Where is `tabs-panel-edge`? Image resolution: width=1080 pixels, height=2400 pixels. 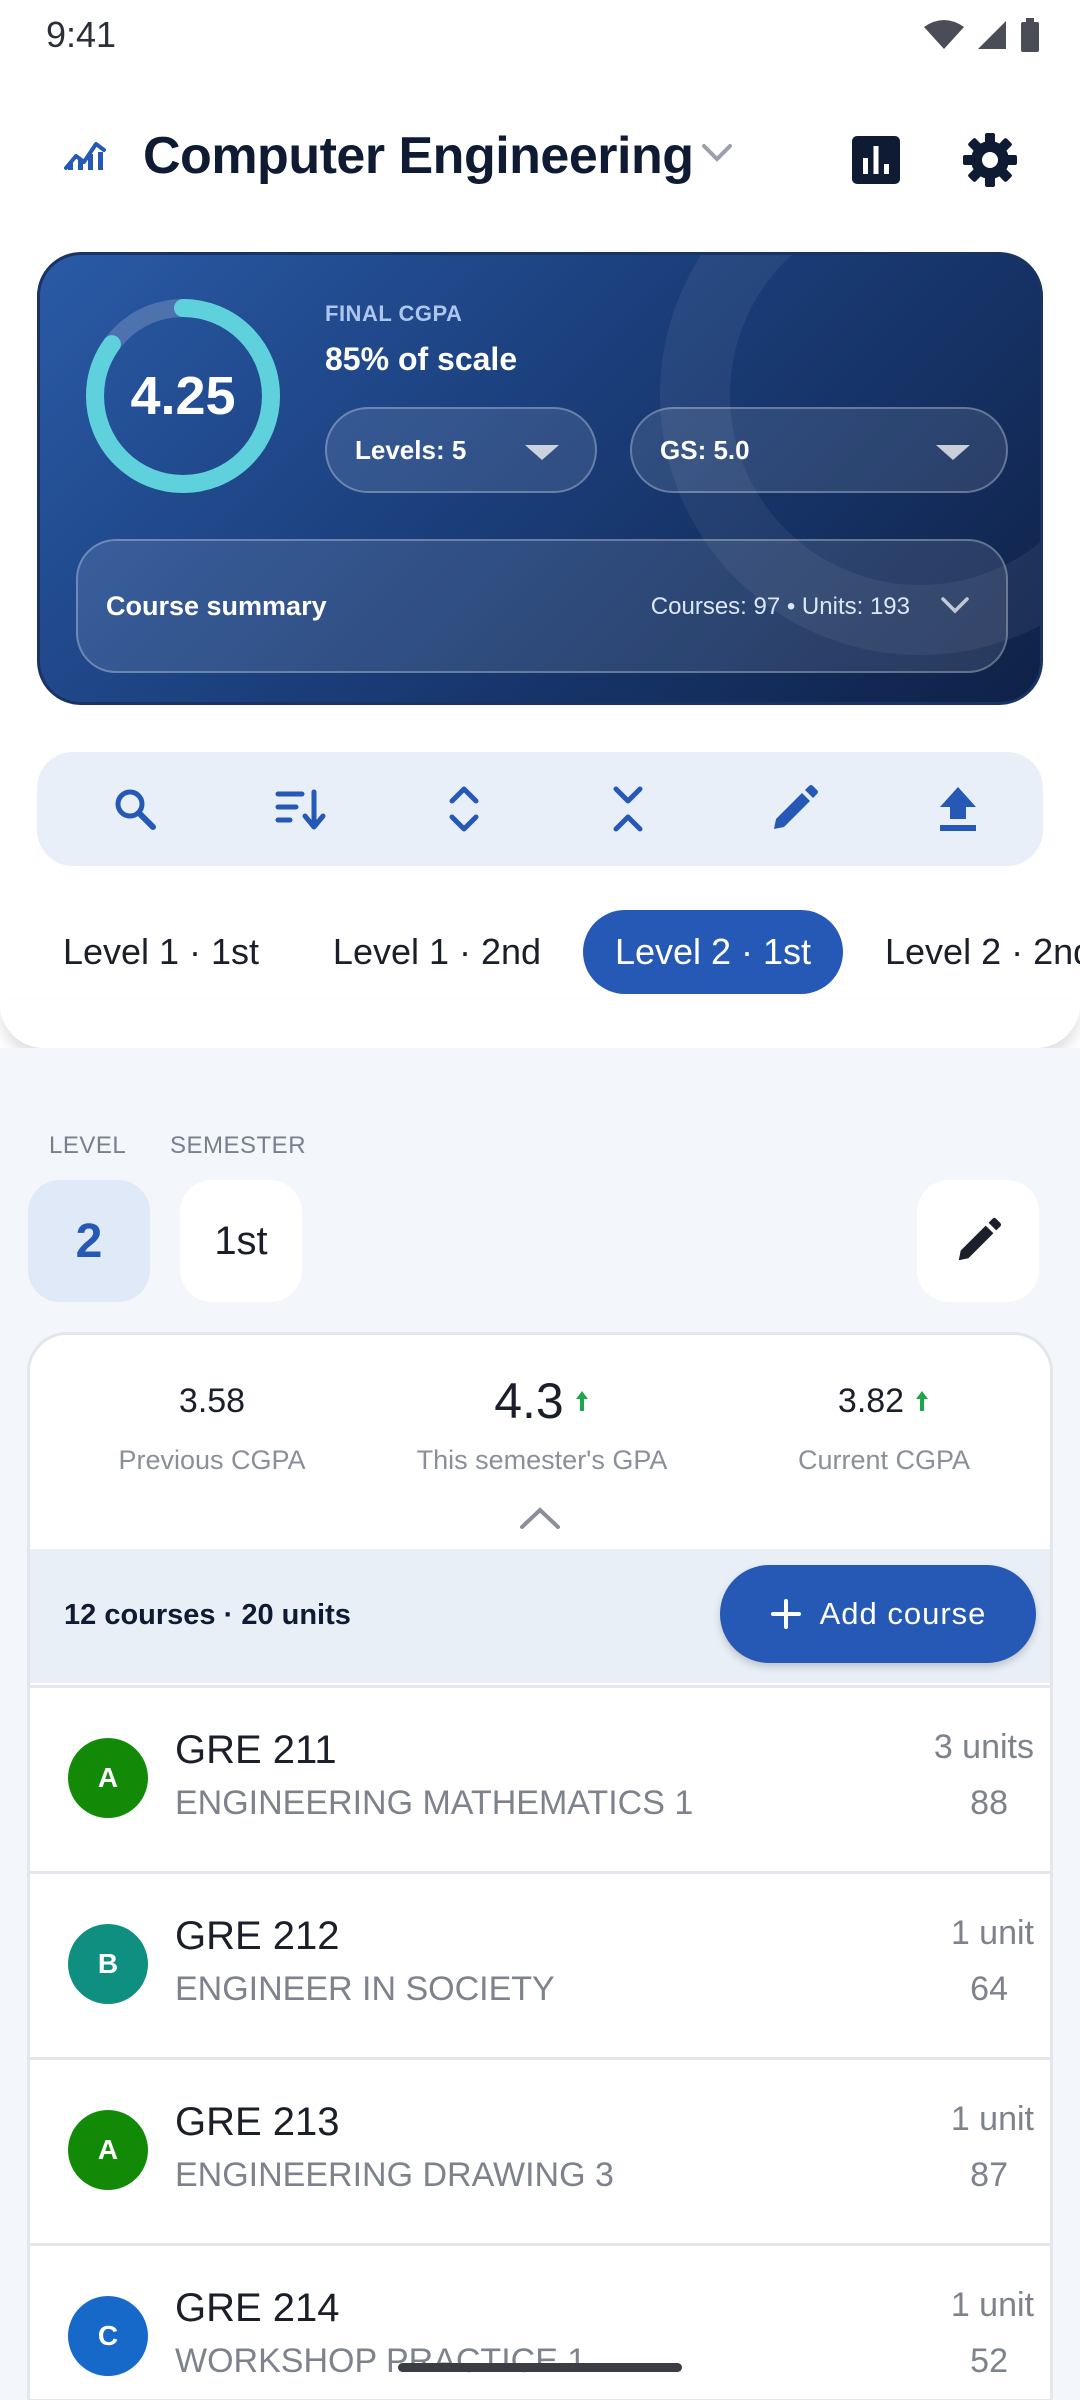 tabs-panel-edge is located at coordinates (540, 1024).